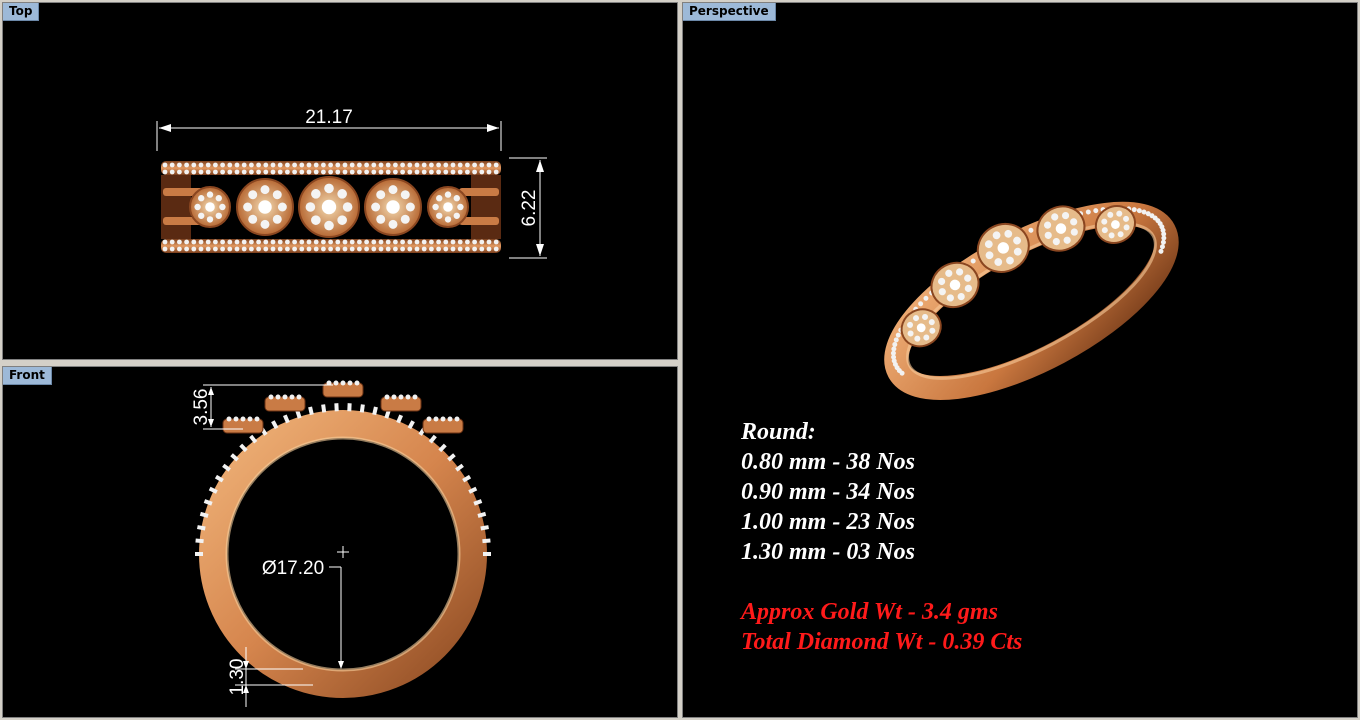 Image resolution: width=1360 pixels, height=720 pixels. What do you see at coordinates (869, 612) in the screenshot?
I see `gold-weight: Approx Gold Wt - 3.4 gms` at bounding box center [869, 612].